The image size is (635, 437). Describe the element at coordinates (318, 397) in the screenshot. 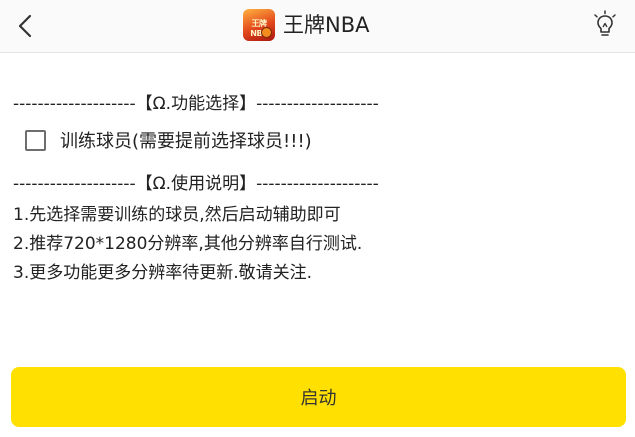

I see `start-button: 启动` at that location.